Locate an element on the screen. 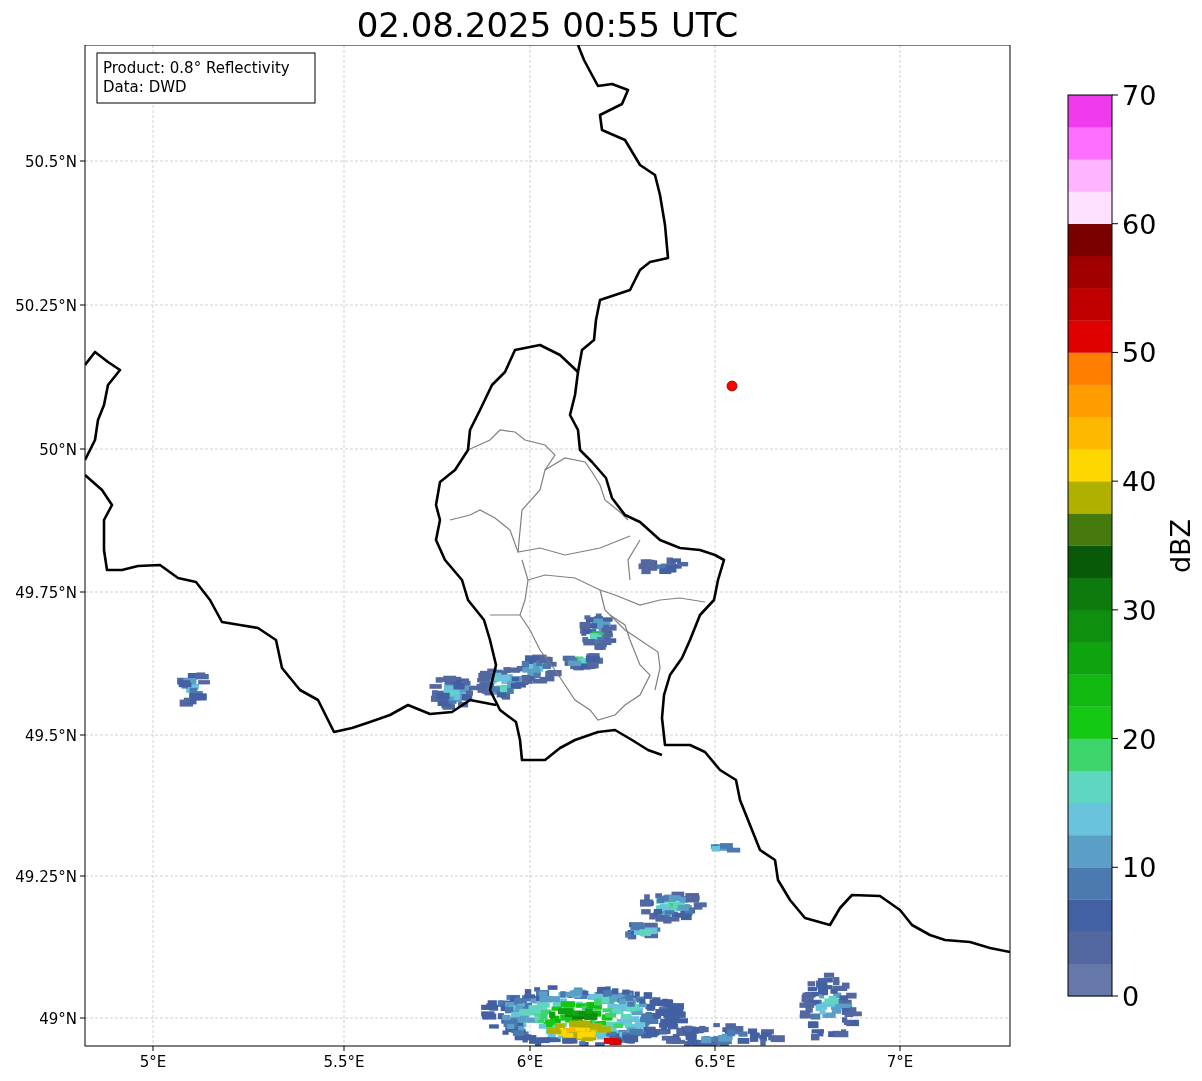 This screenshot has height=1081, width=1202. latitude-label: 49.25°N is located at coordinates (46, 877).